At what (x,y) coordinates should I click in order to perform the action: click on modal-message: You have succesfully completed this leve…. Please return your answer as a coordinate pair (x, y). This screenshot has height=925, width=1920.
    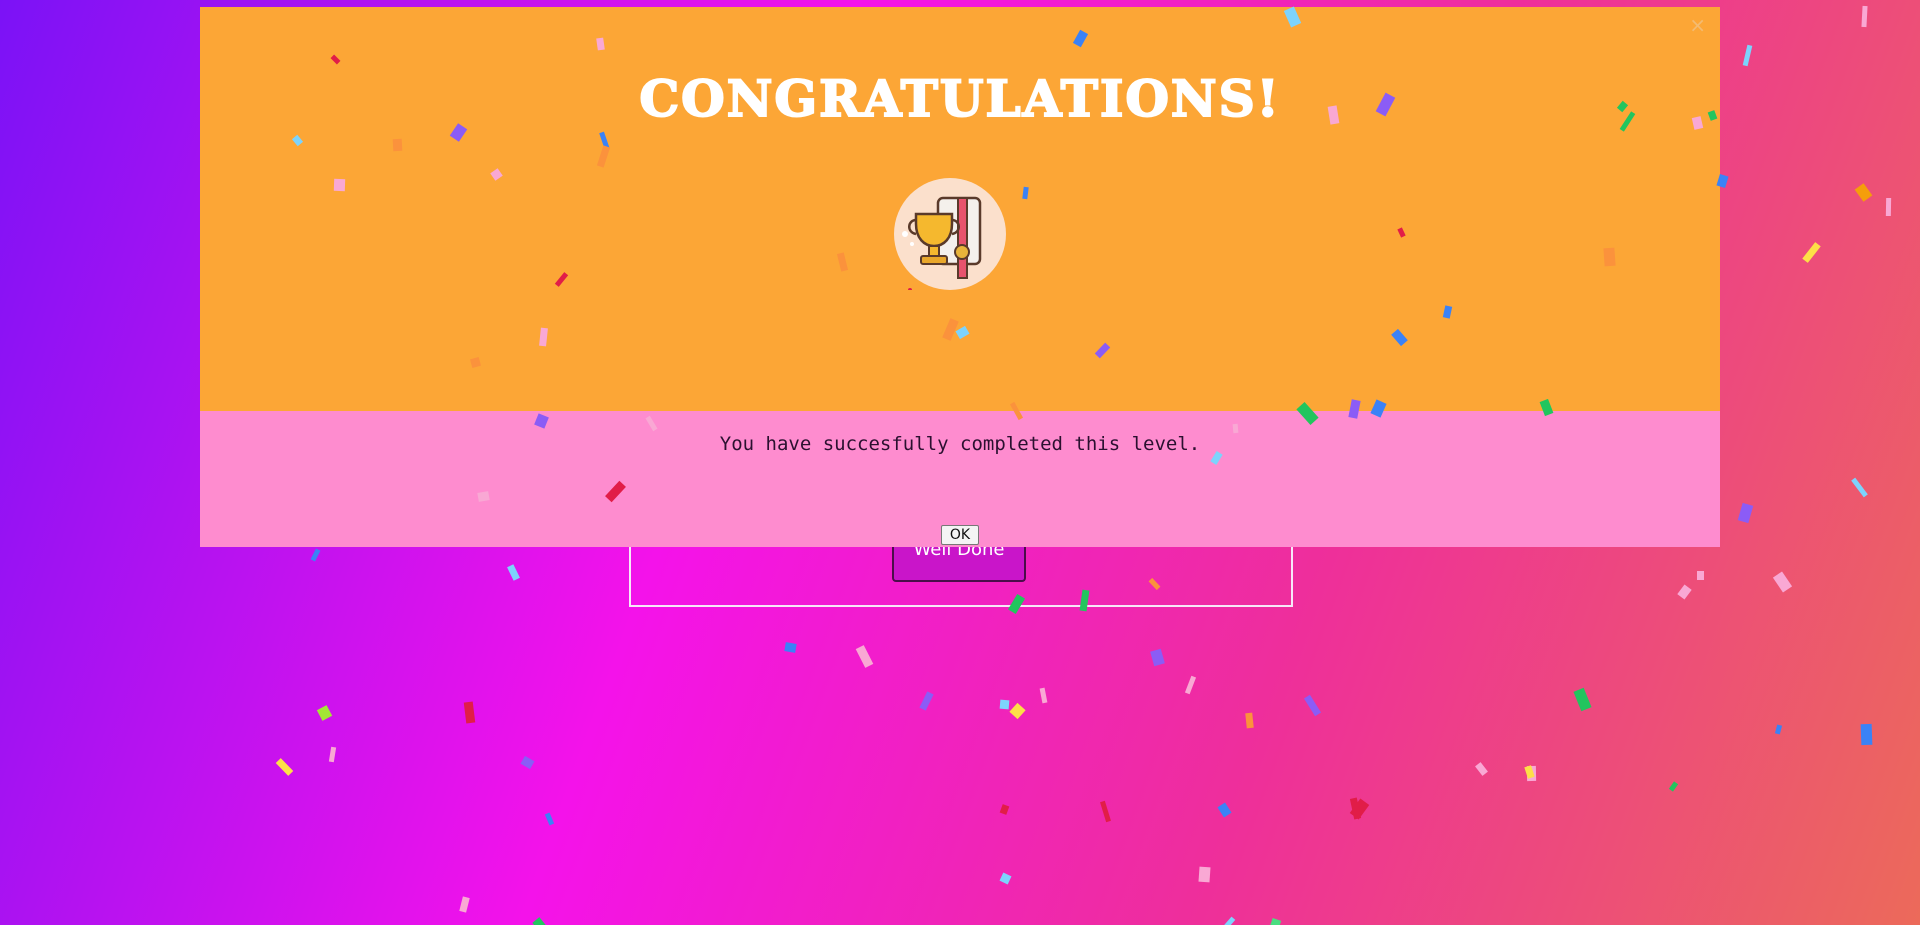
    Looking at the image, I should click on (960, 444).